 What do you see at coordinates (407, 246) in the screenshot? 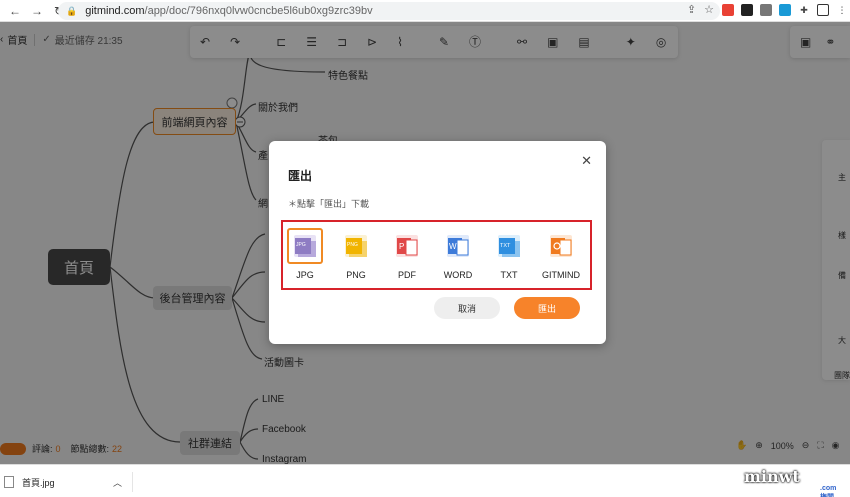
I see `pdf-file-icon: P` at bounding box center [407, 246].